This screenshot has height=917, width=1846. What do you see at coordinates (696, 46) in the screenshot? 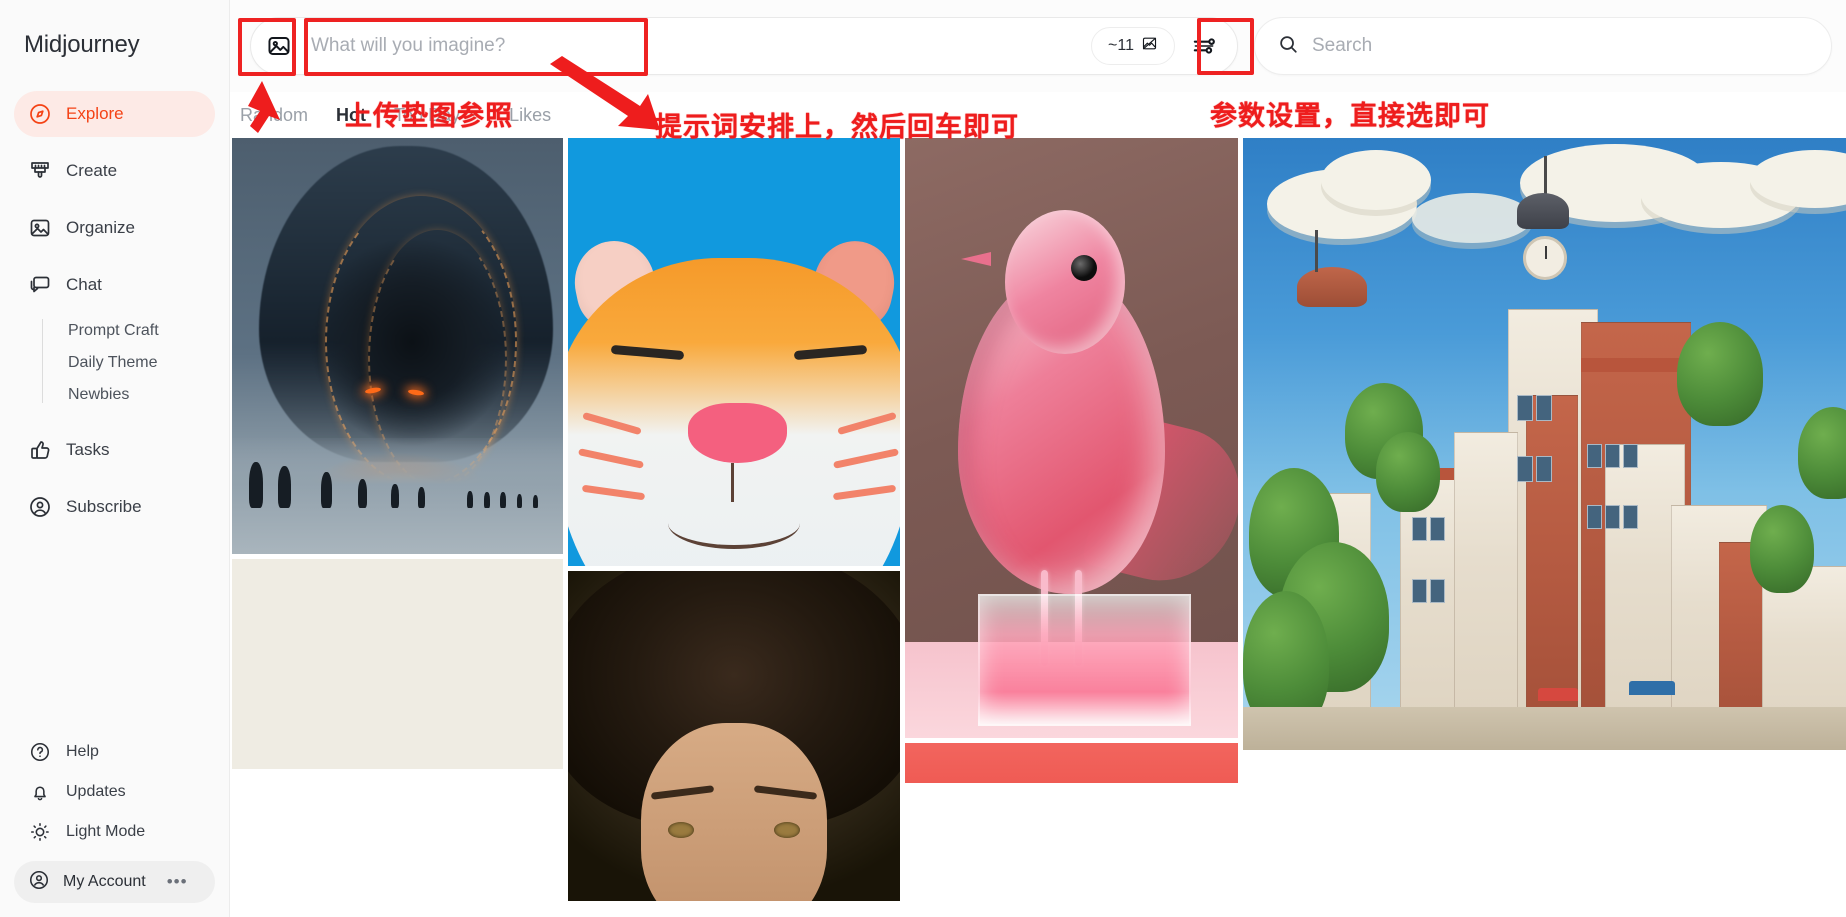
I see `imagine-input` at bounding box center [696, 46].